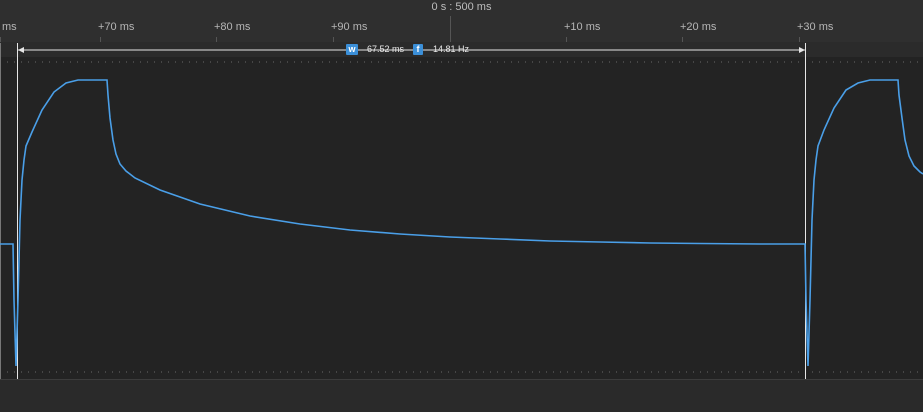  Describe the element at coordinates (21, 50) in the screenshot. I see `span-left-arrow` at that location.